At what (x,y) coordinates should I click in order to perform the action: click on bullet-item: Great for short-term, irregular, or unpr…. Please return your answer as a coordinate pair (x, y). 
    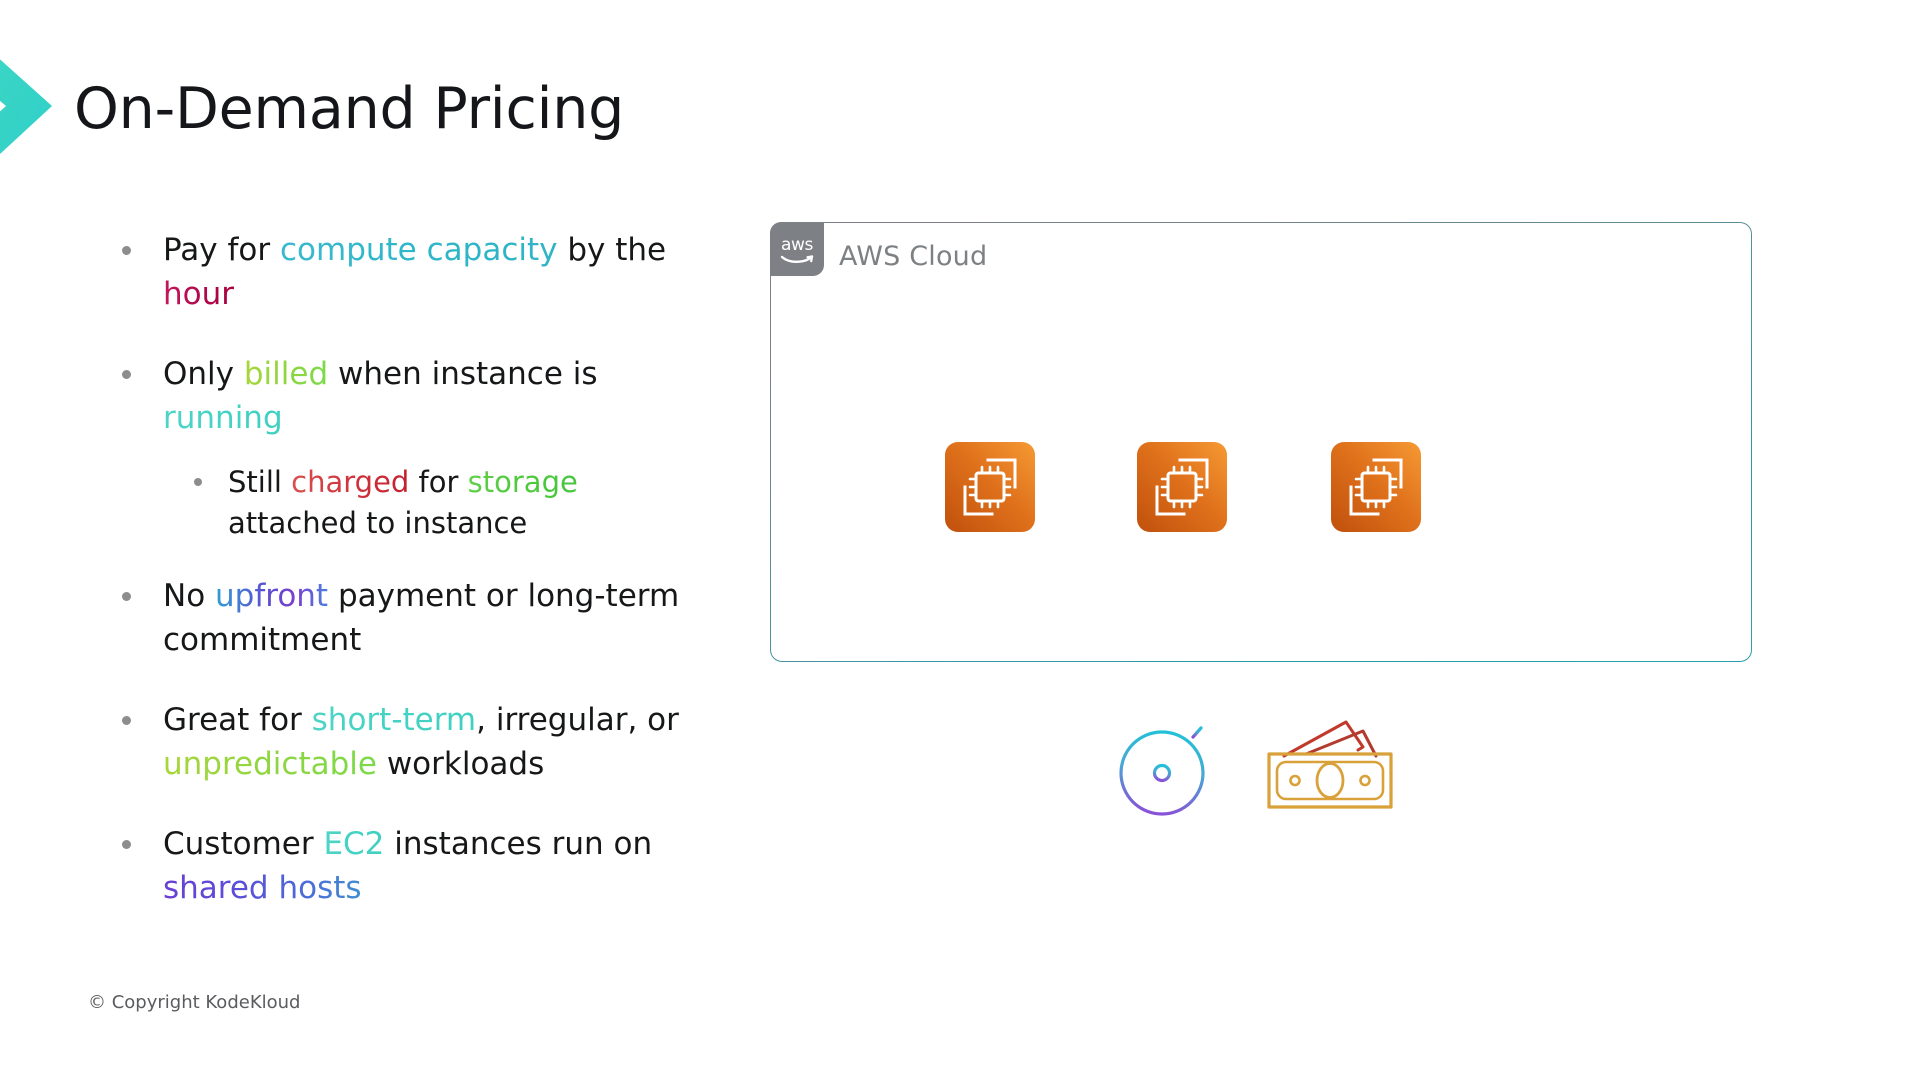
    Looking at the image, I should click on (422, 742).